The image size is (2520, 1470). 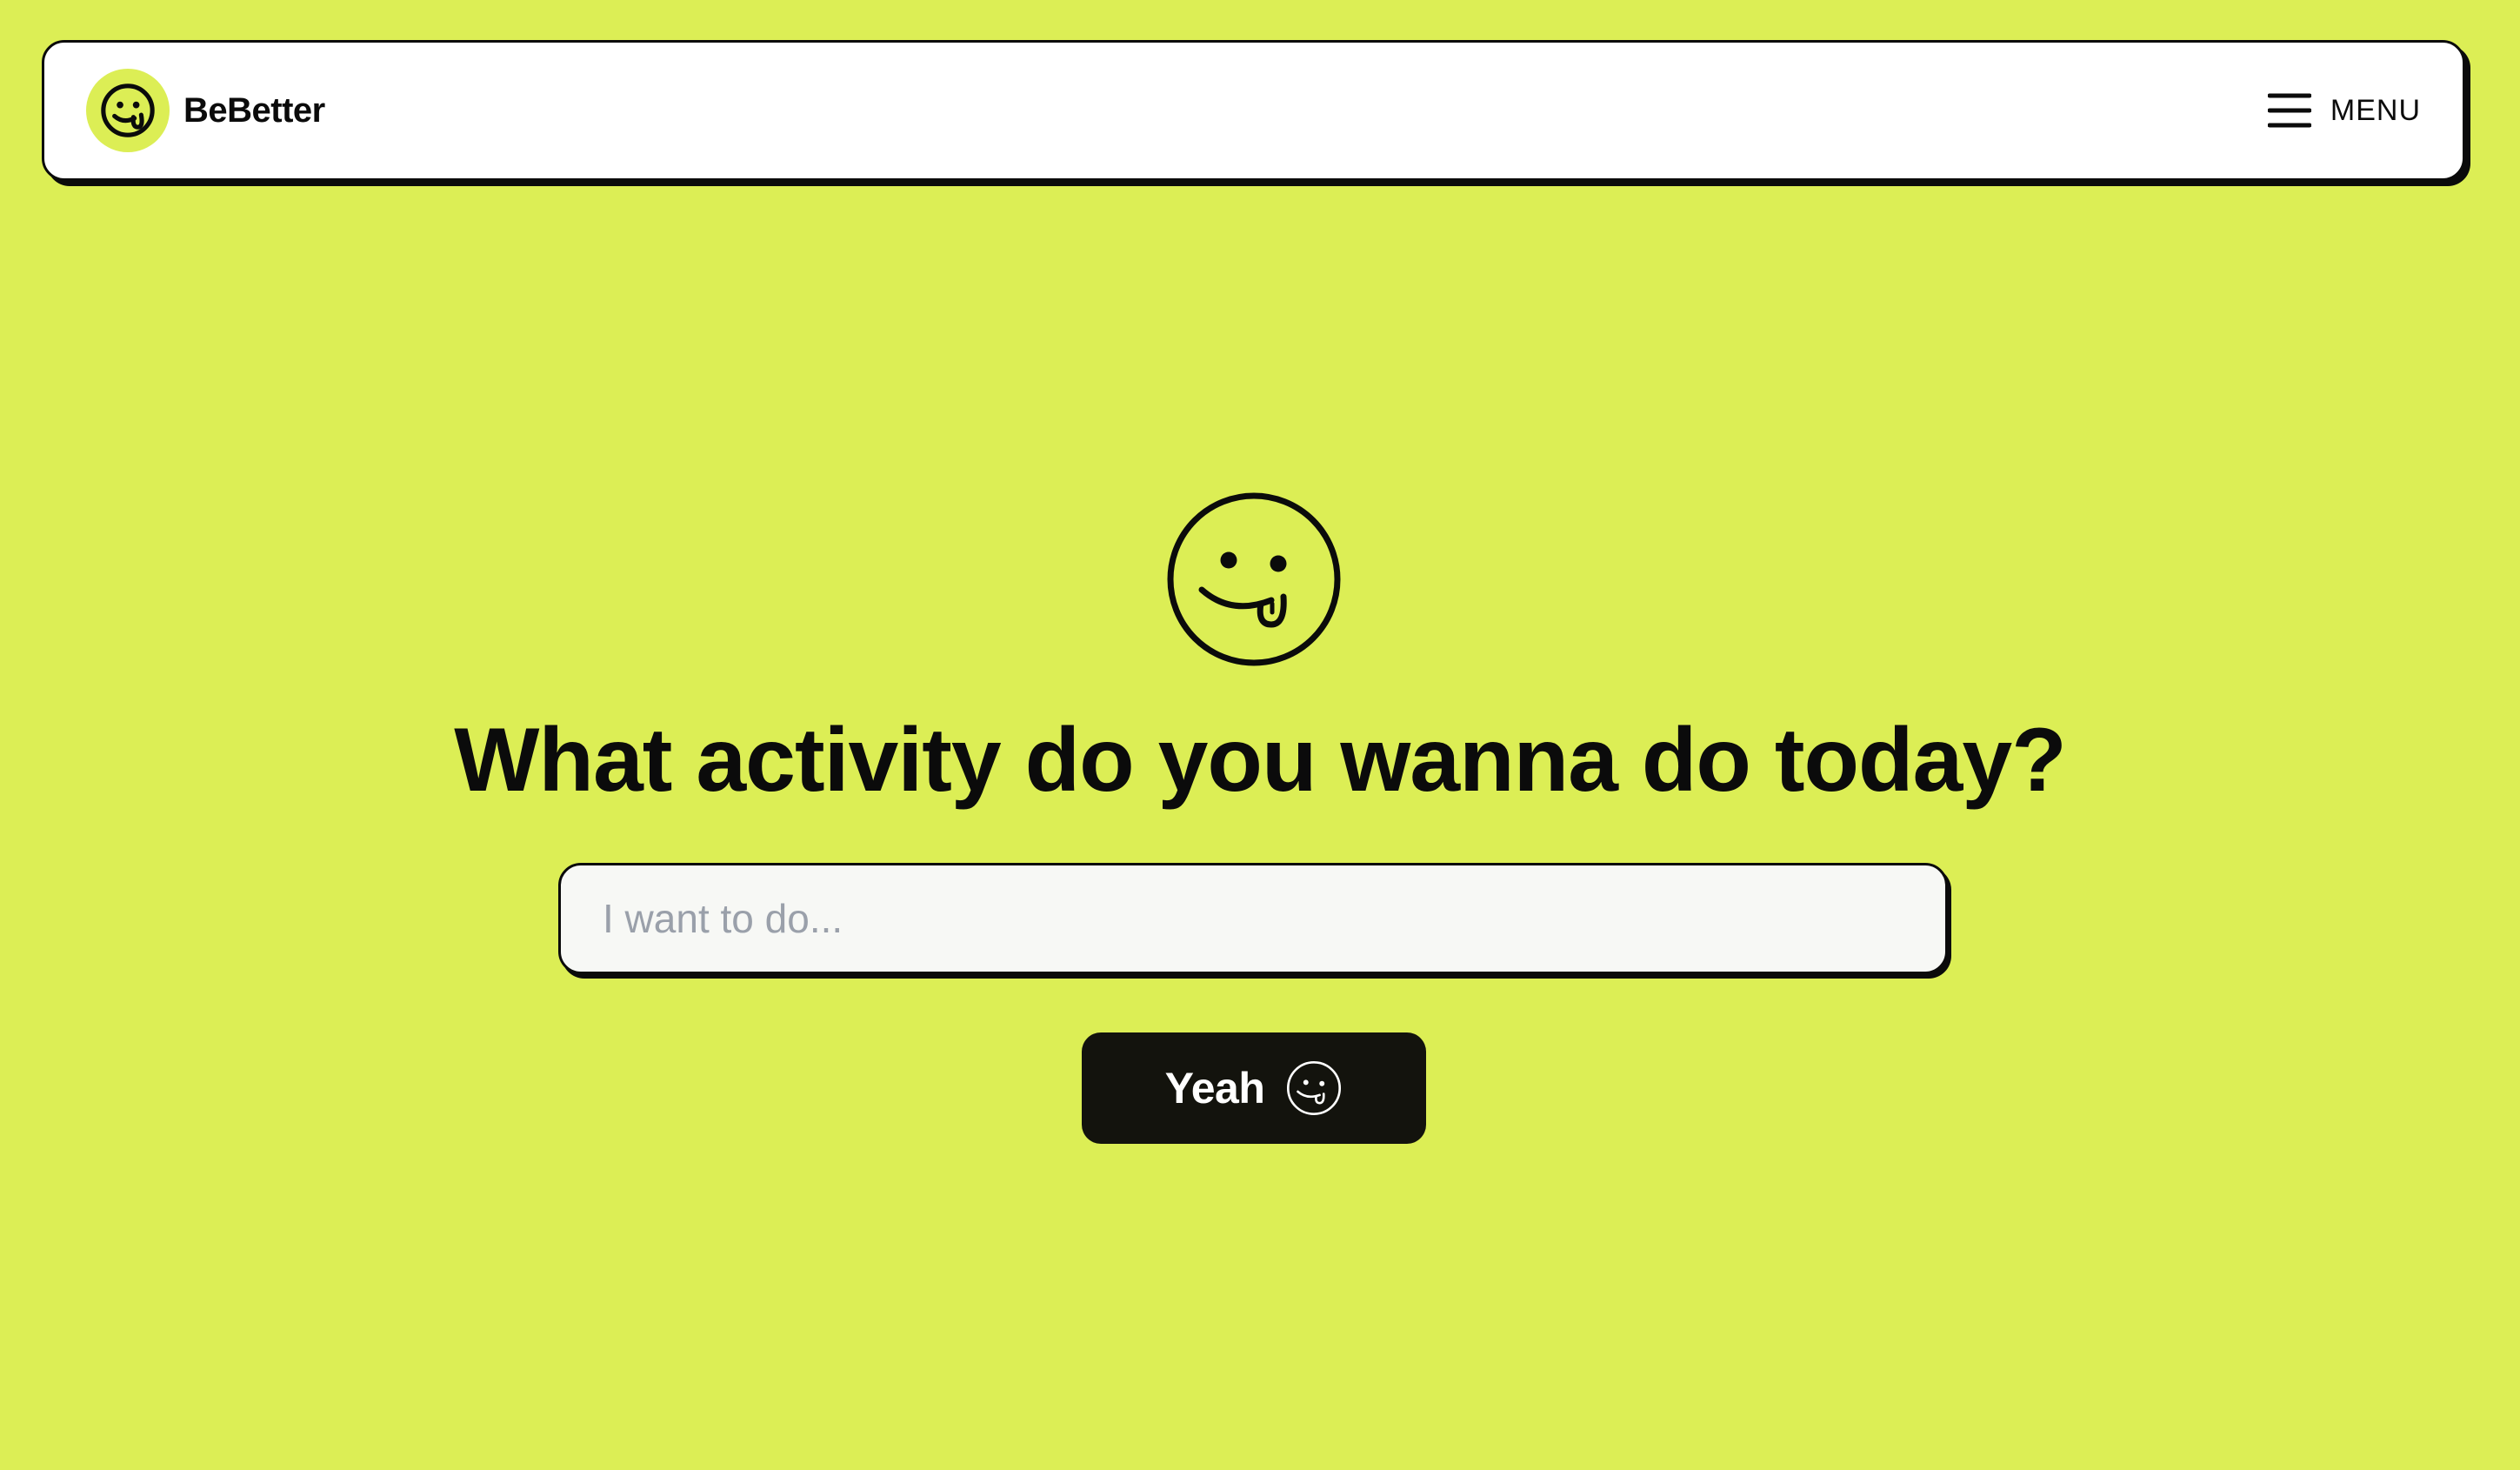 I want to click on logo-badge, so click(x=128, y=110).